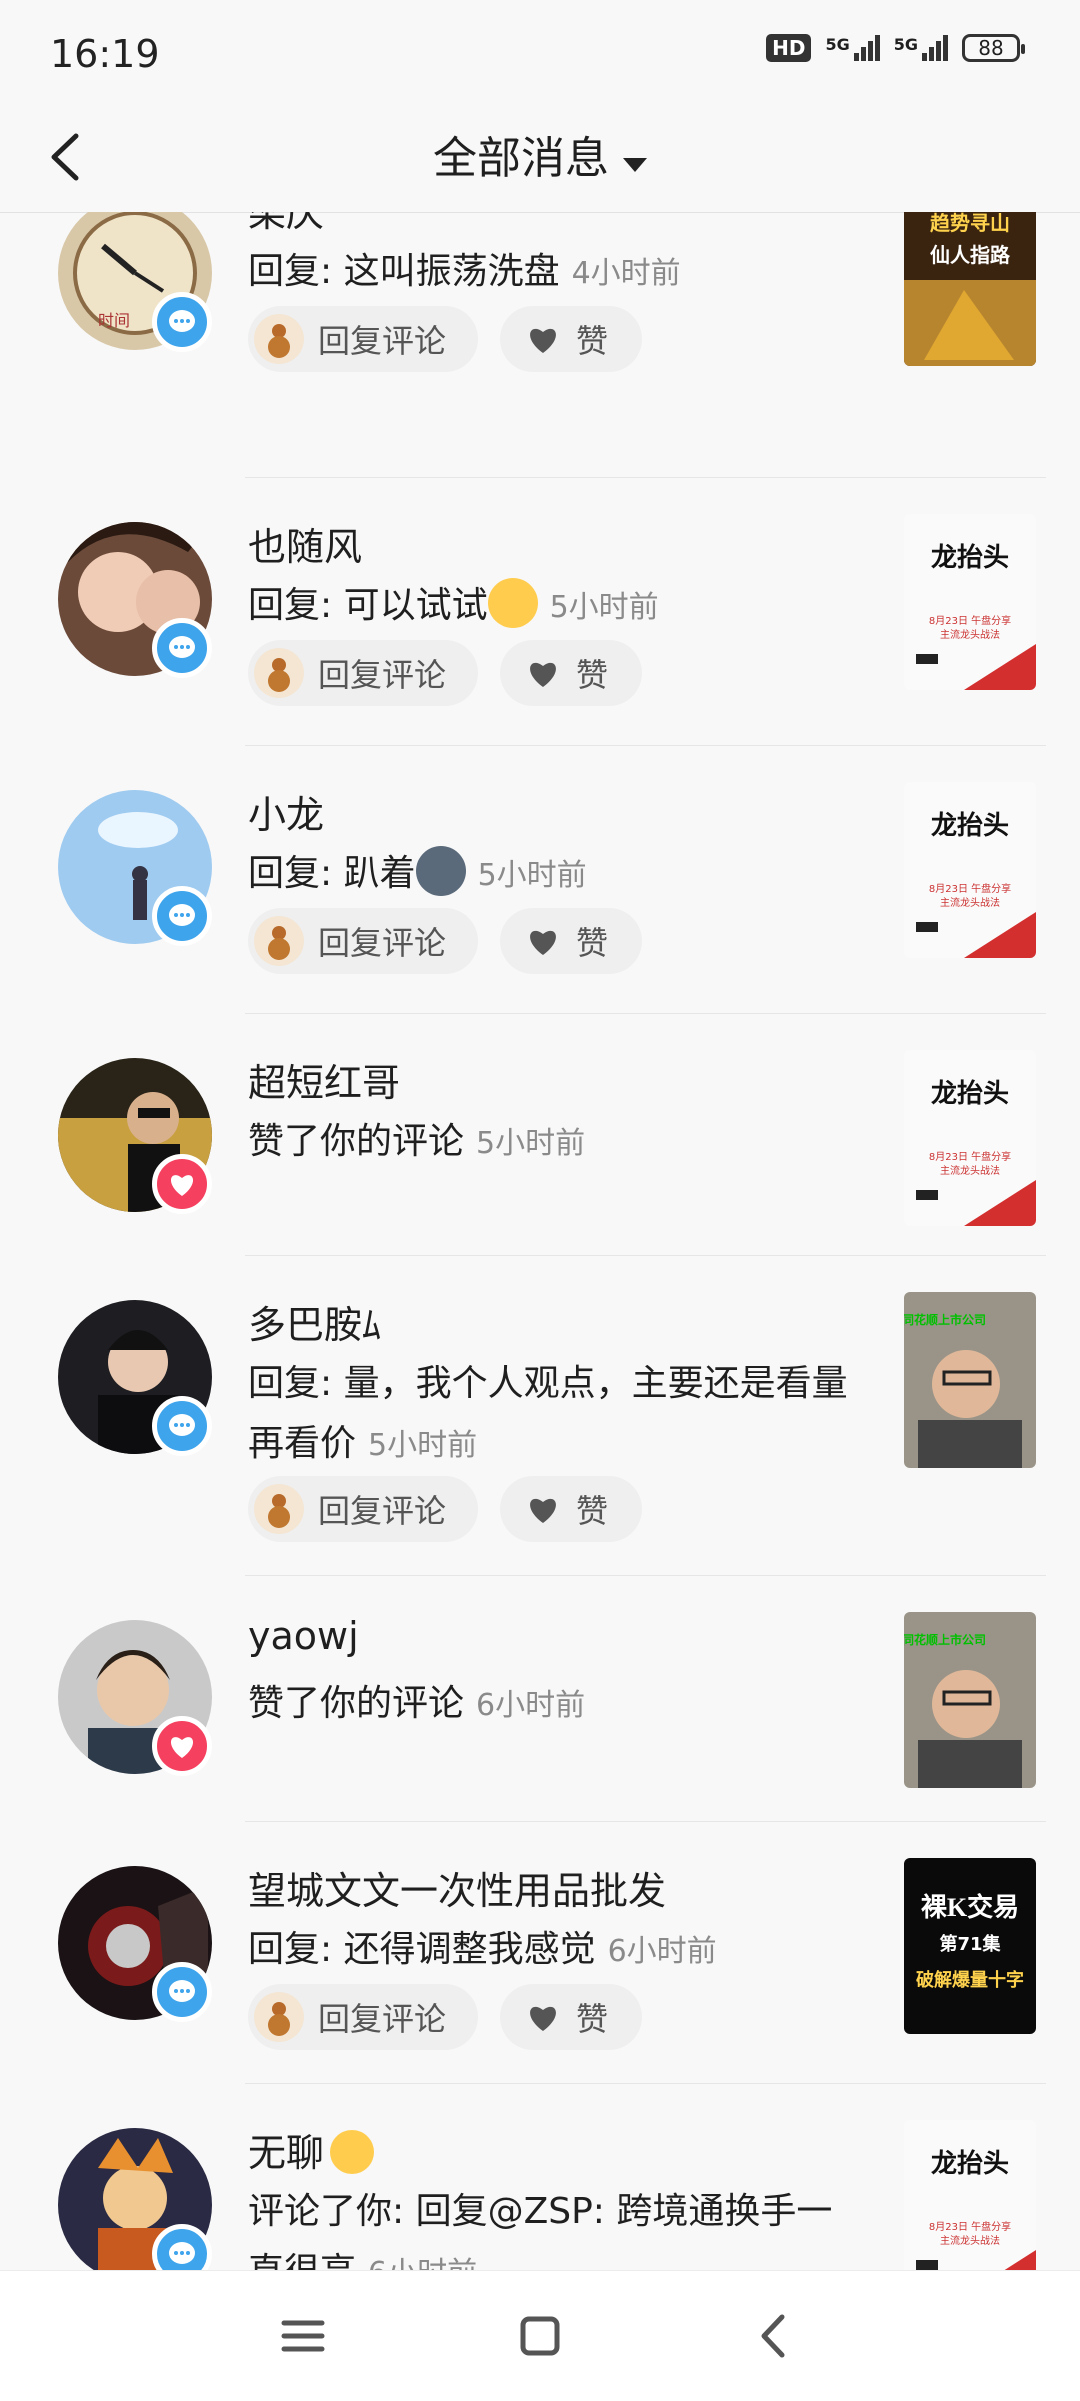 Image resolution: width=1080 pixels, height=2401 pixels. I want to click on message-text: 回复: 趴着 5小时前, so click(558, 875).